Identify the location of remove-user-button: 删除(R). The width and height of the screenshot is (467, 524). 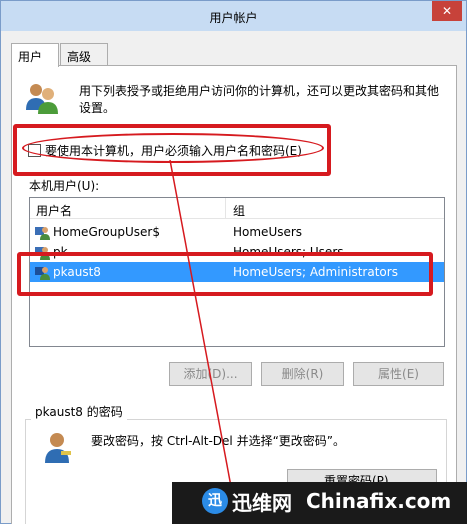
(302, 374).